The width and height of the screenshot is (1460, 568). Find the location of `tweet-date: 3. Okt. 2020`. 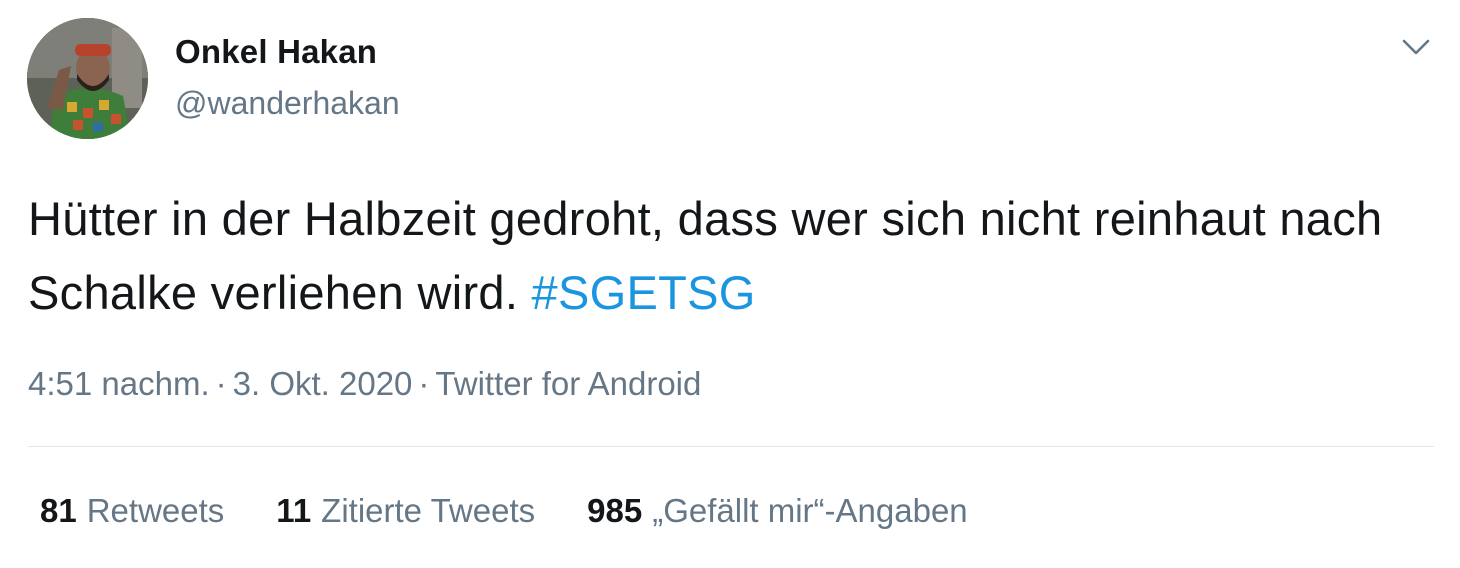

tweet-date: 3. Okt. 2020 is located at coordinates (323, 383).